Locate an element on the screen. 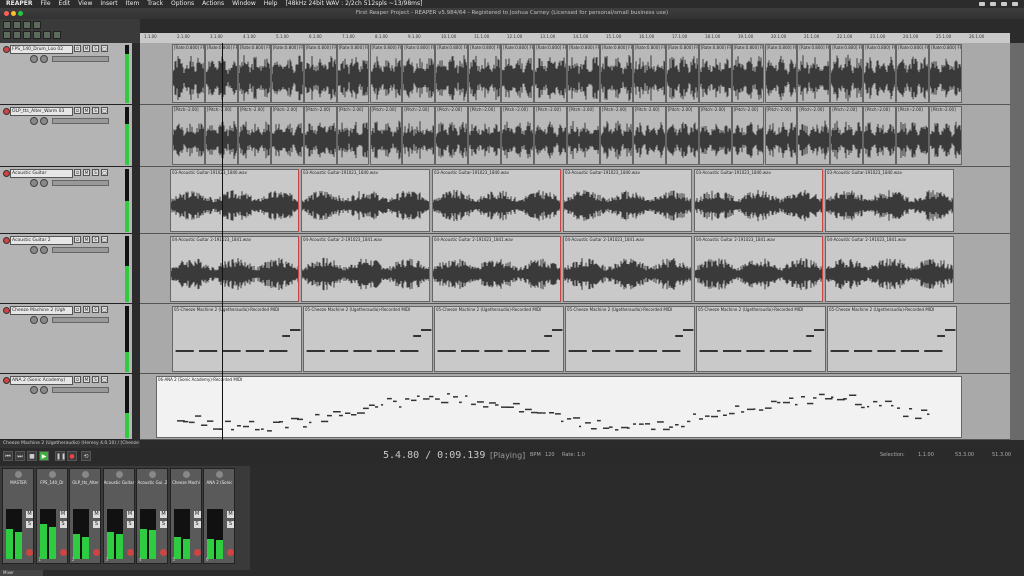  menu-track: Track is located at coordinates (155, 4).